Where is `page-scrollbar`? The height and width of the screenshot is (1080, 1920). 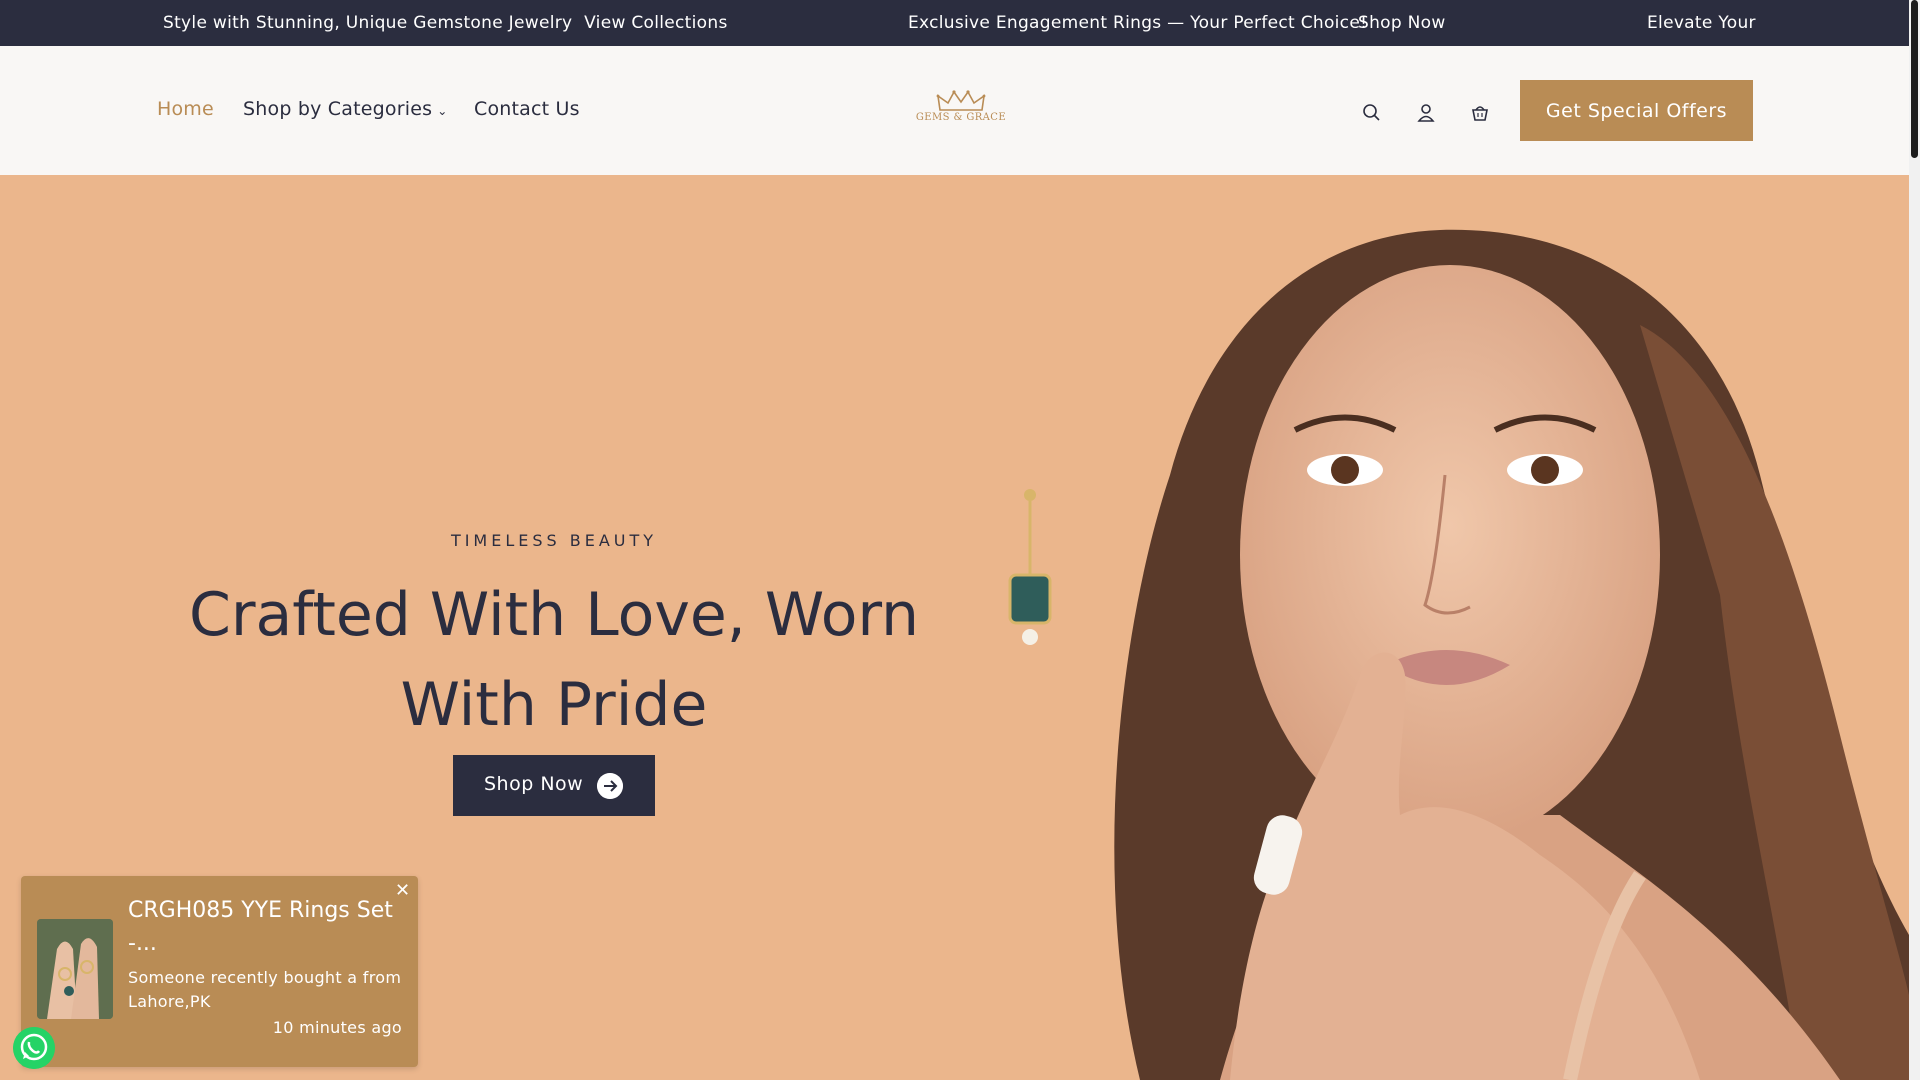 page-scrollbar is located at coordinates (1914, 540).